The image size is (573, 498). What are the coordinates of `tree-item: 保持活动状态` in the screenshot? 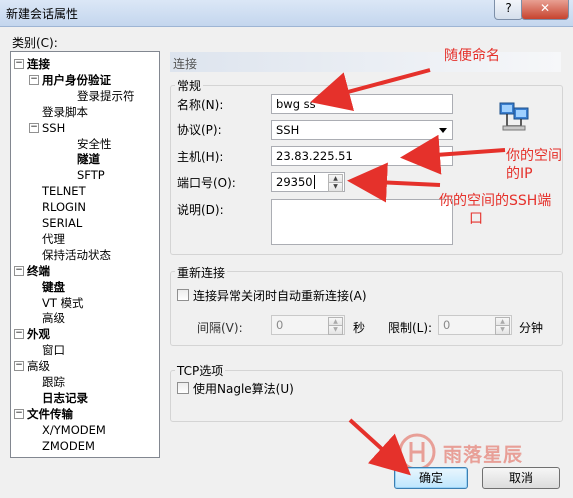 It's located at (76, 255).